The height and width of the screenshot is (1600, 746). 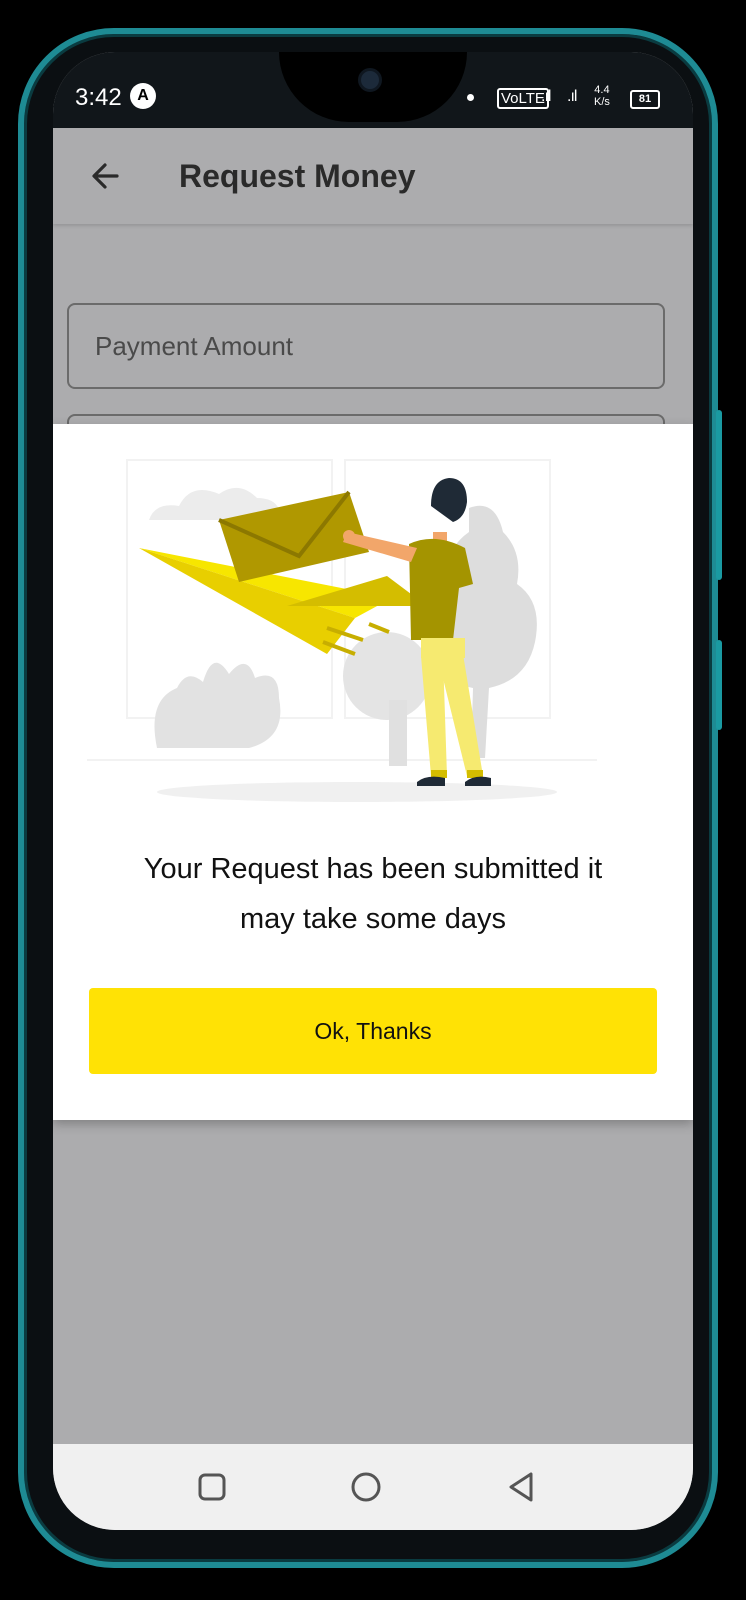 What do you see at coordinates (602, 90) in the screenshot?
I see `network-speed-value: 4.4` at bounding box center [602, 90].